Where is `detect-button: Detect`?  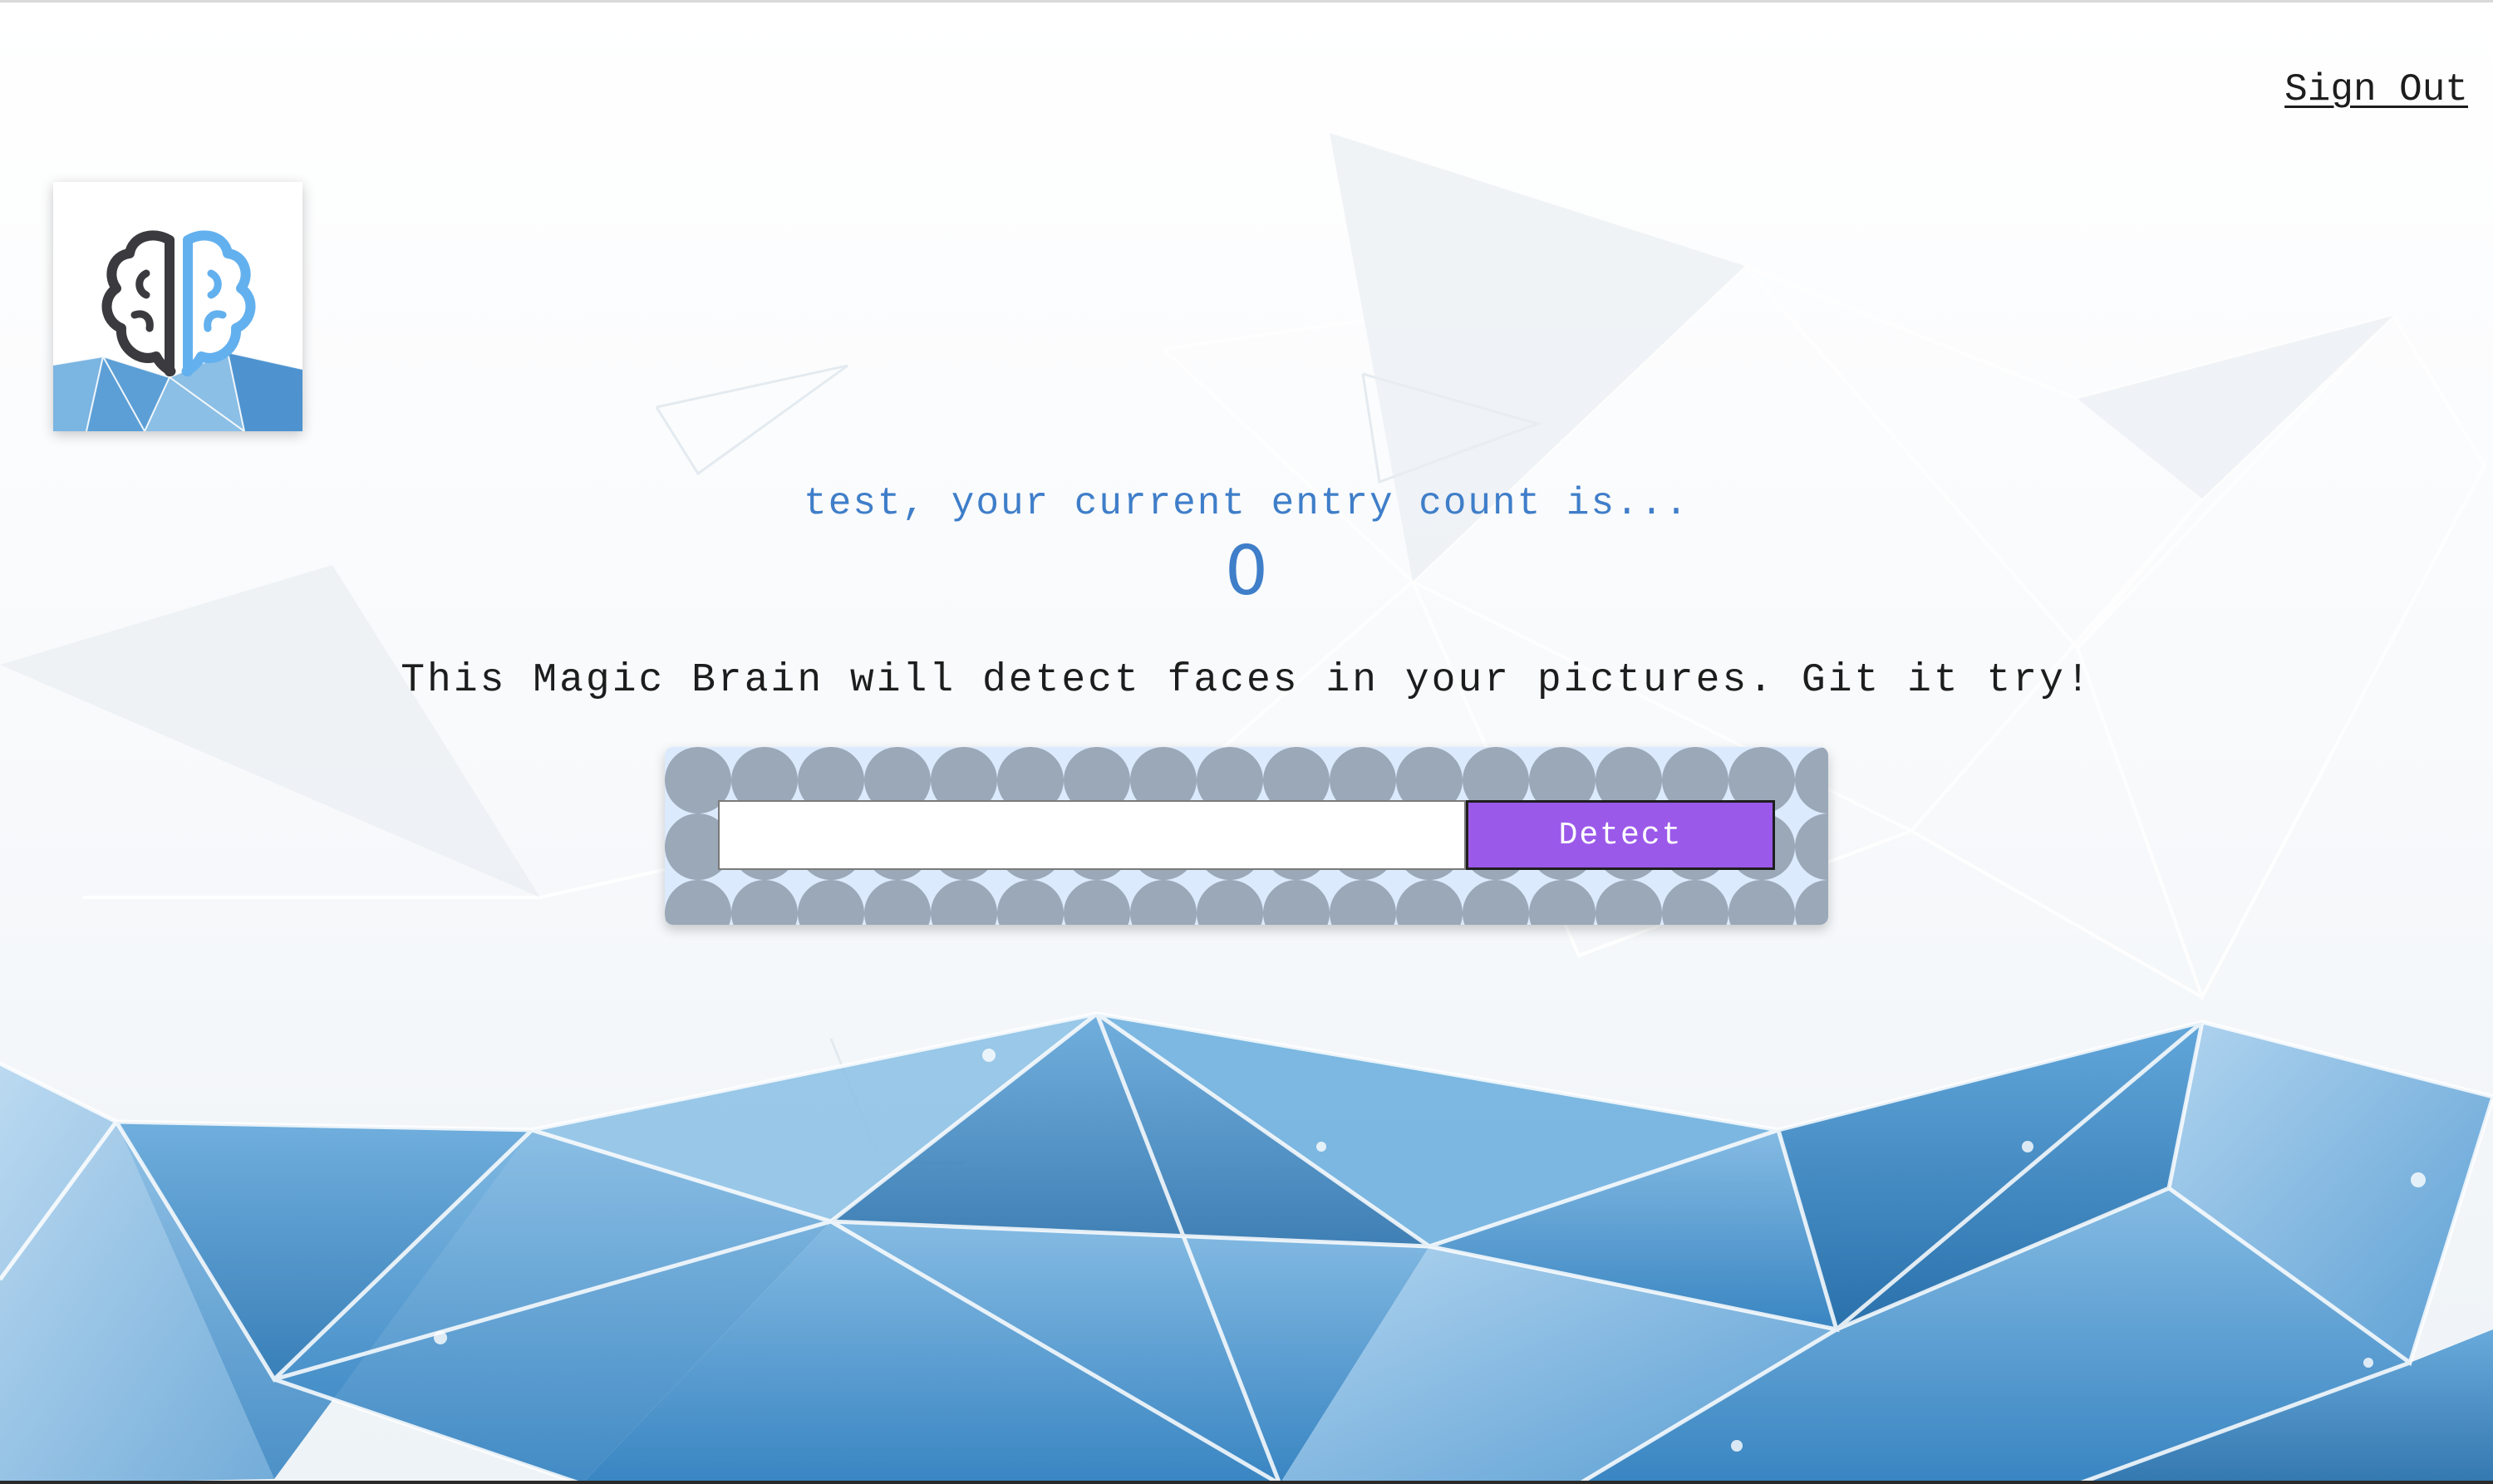
detect-button: Detect is located at coordinates (1620, 835).